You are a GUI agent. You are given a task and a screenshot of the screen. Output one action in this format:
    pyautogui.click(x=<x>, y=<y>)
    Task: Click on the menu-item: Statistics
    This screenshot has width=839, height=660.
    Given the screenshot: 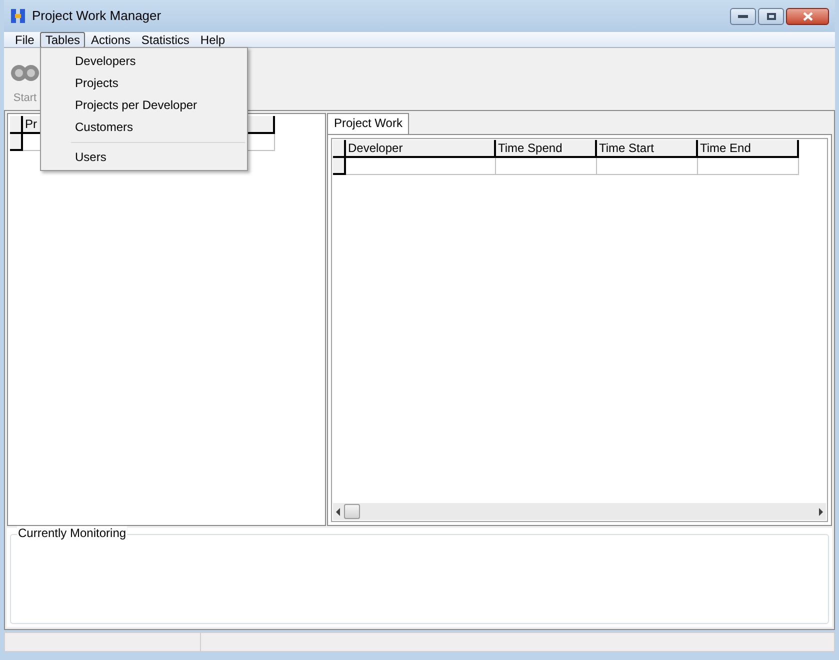 What is the action you would take?
    pyautogui.click(x=165, y=40)
    